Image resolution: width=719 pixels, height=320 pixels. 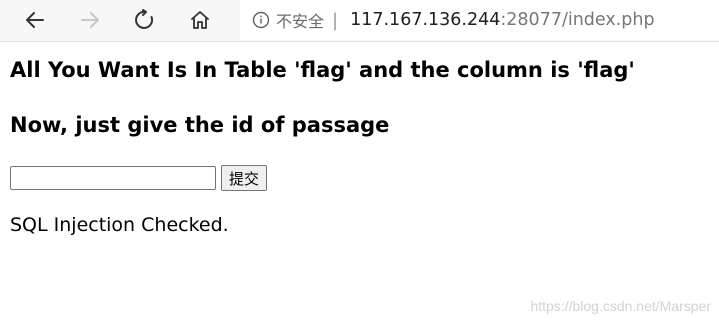 I want to click on result-message: SQL Injection Checked., so click(x=119, y=225).